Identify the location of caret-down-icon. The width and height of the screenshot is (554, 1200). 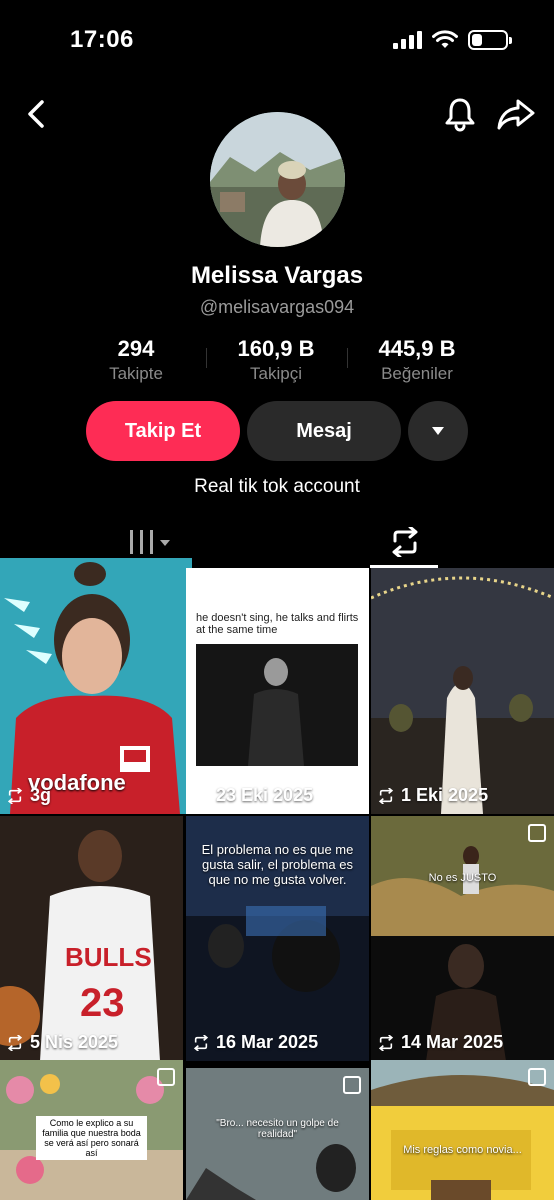
(438, 431).